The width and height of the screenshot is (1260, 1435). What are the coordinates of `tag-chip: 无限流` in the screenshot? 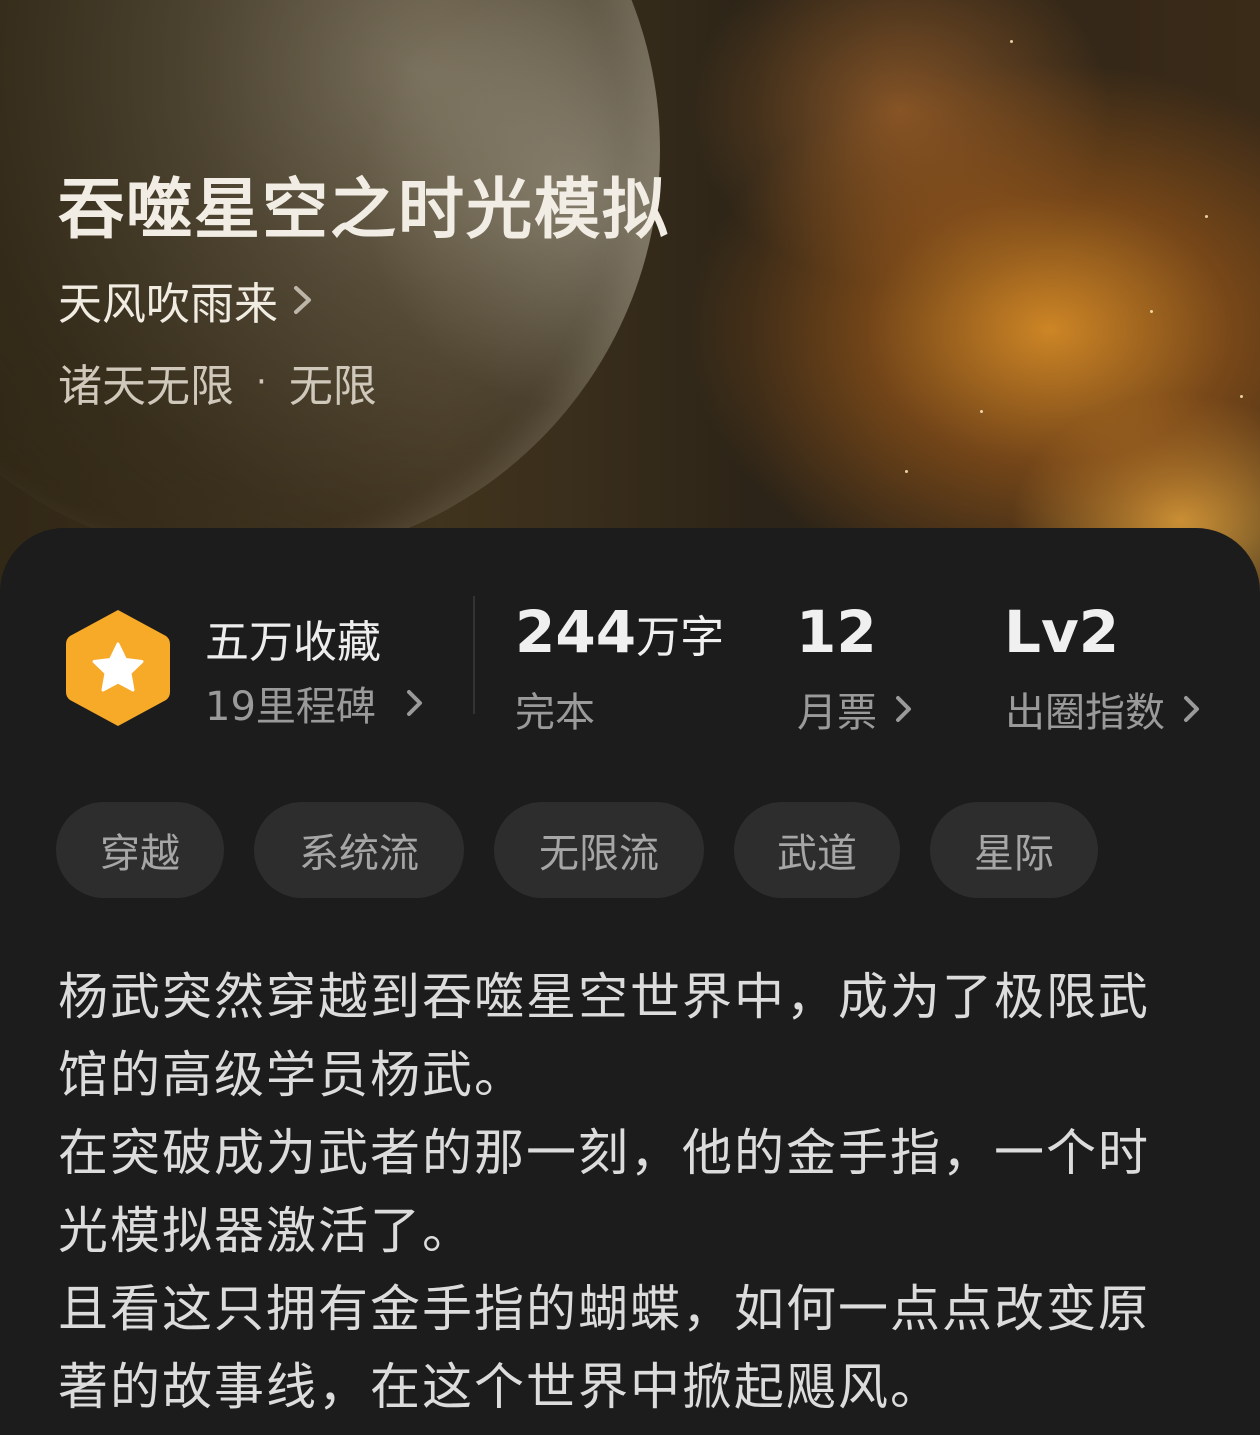 It's located at (599, 850).